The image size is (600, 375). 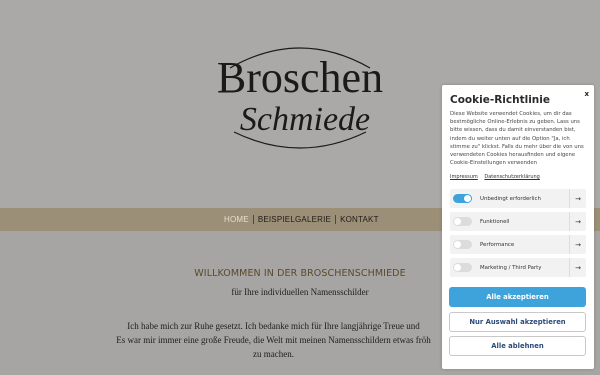 What do you see at coordinates (500, 100) in the screenshot?
I see `cookie-title: Cookie-Richtlinie` at bounding box center [500, 100].